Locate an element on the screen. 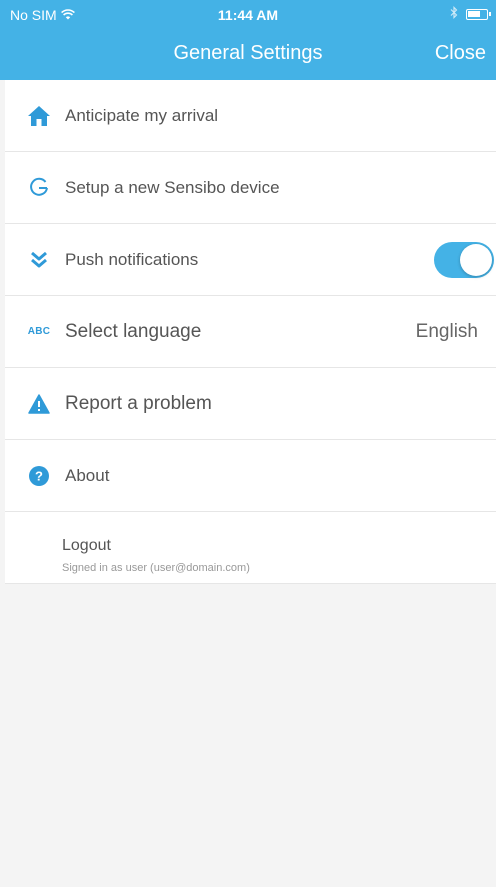  toggle-knob is located at coordinates (476, 259).